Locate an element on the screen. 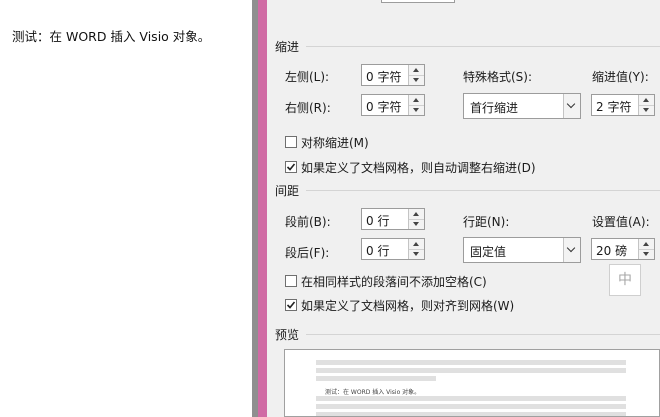 Image resolution: width=660 pixels, height=417 pixels. spacing-at-spinner: 20 磅 is located at coordinates (623, 249).